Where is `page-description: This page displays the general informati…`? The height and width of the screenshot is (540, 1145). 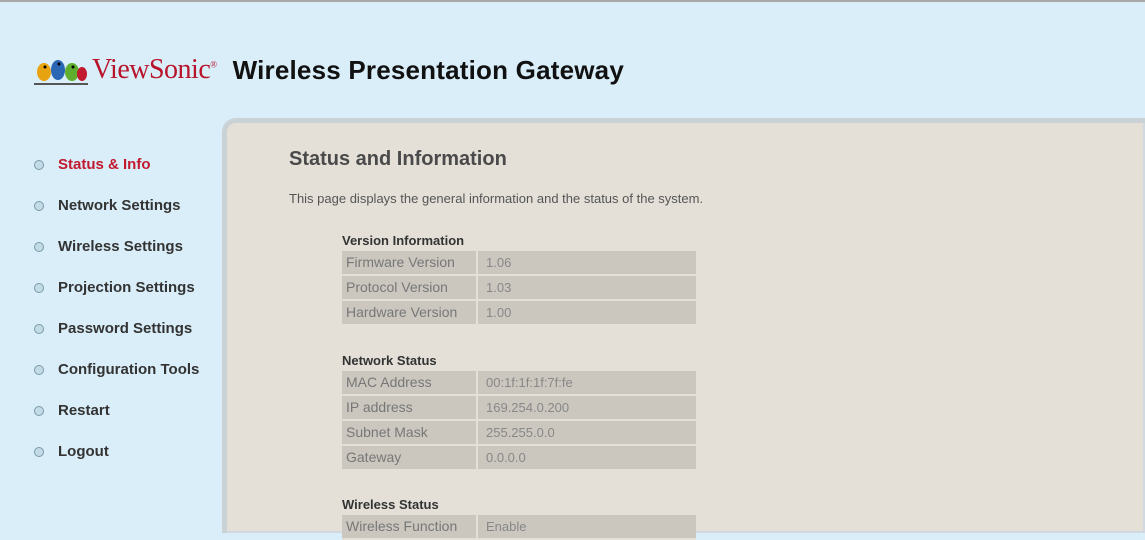 page-description: This page displays the general informati… is located at coordinates (496, 198).